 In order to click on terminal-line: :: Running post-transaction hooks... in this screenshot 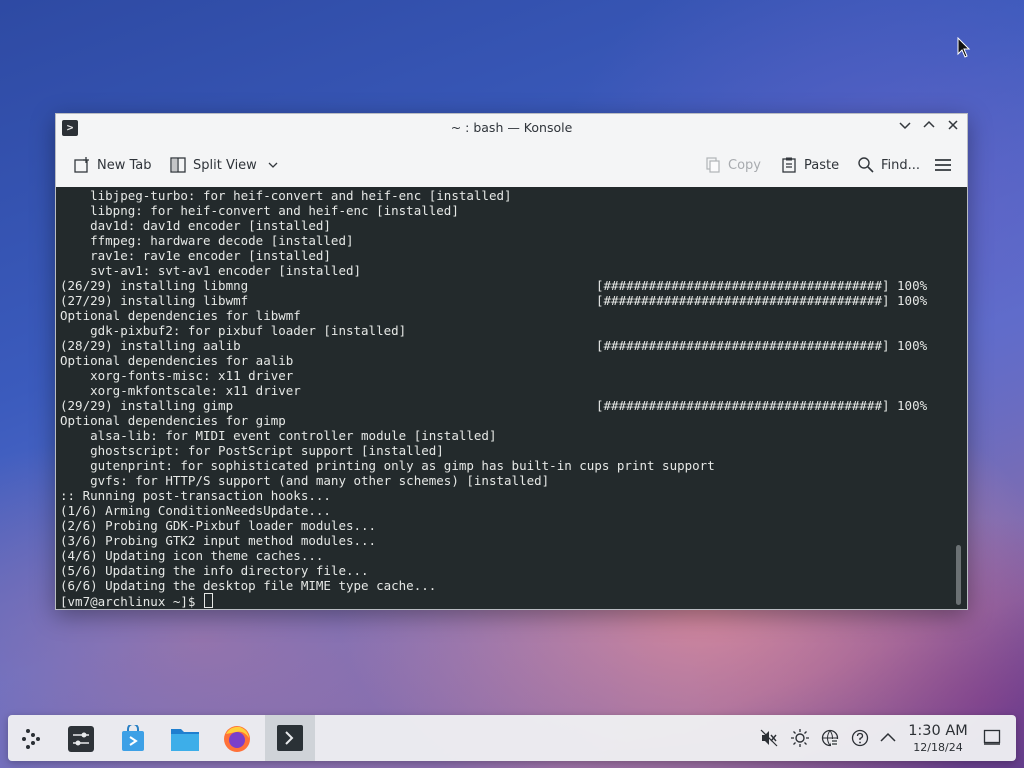, I will do `click(503, 495)`.